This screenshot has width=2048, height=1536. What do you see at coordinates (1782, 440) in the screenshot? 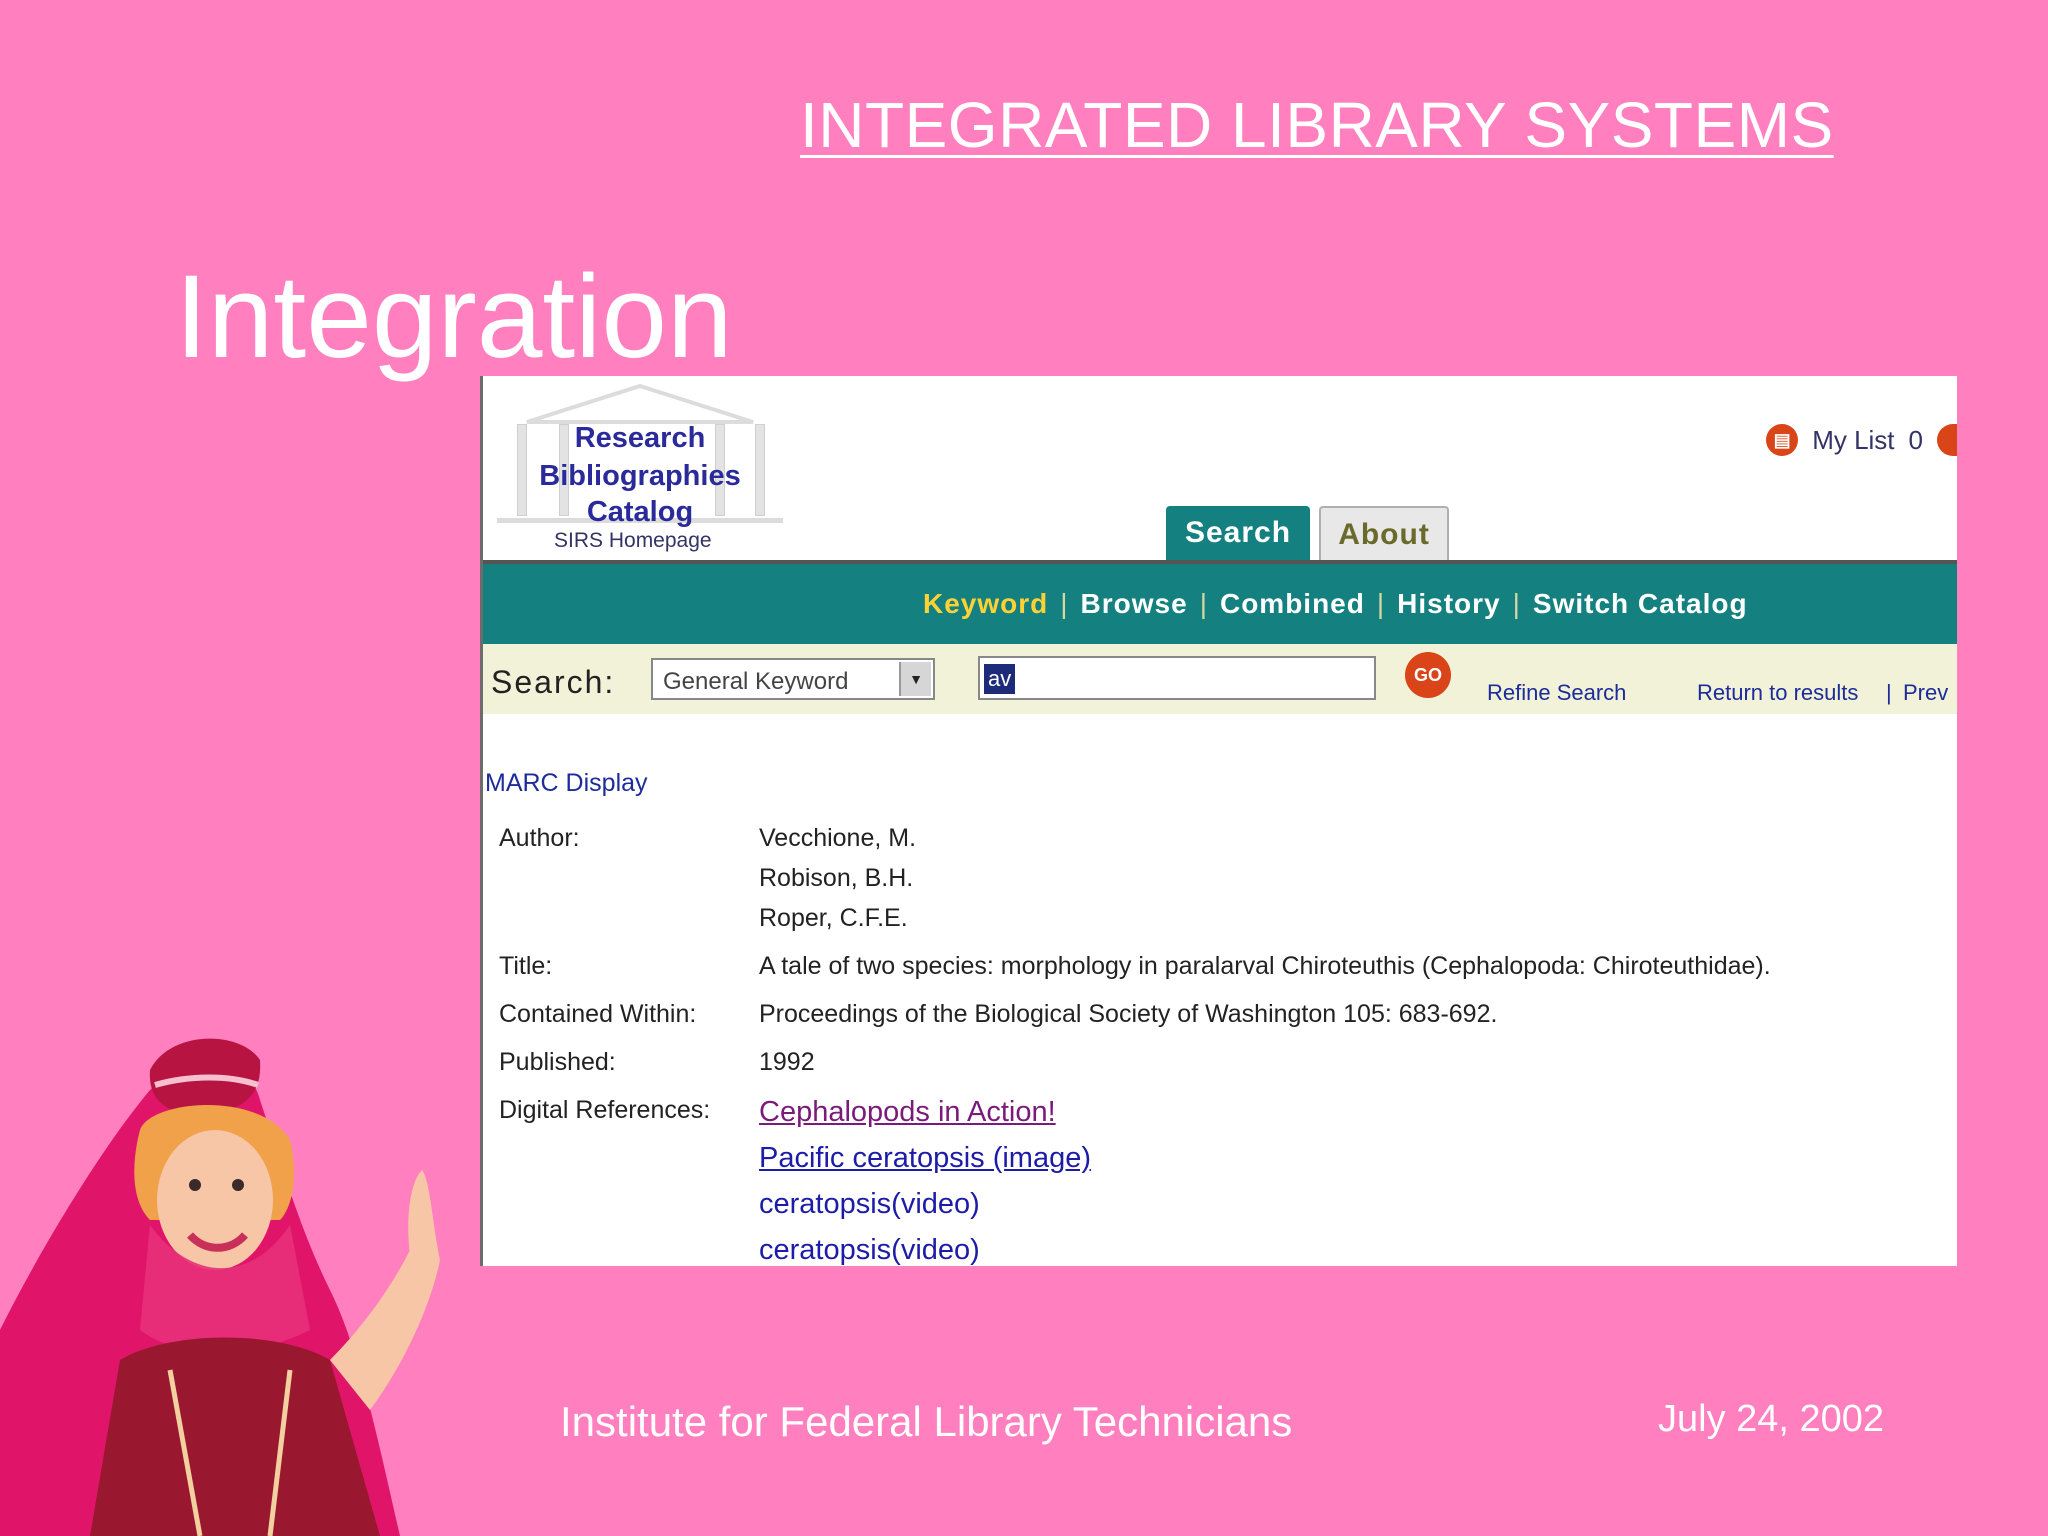
I see `list-icon: ▤` at bounding box center [1782, 440].